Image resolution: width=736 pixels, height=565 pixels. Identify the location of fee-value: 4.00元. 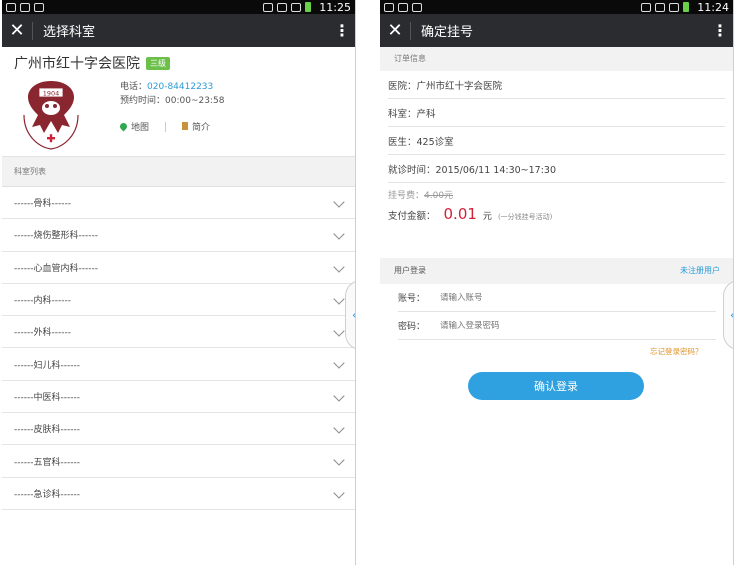
(439, 195).